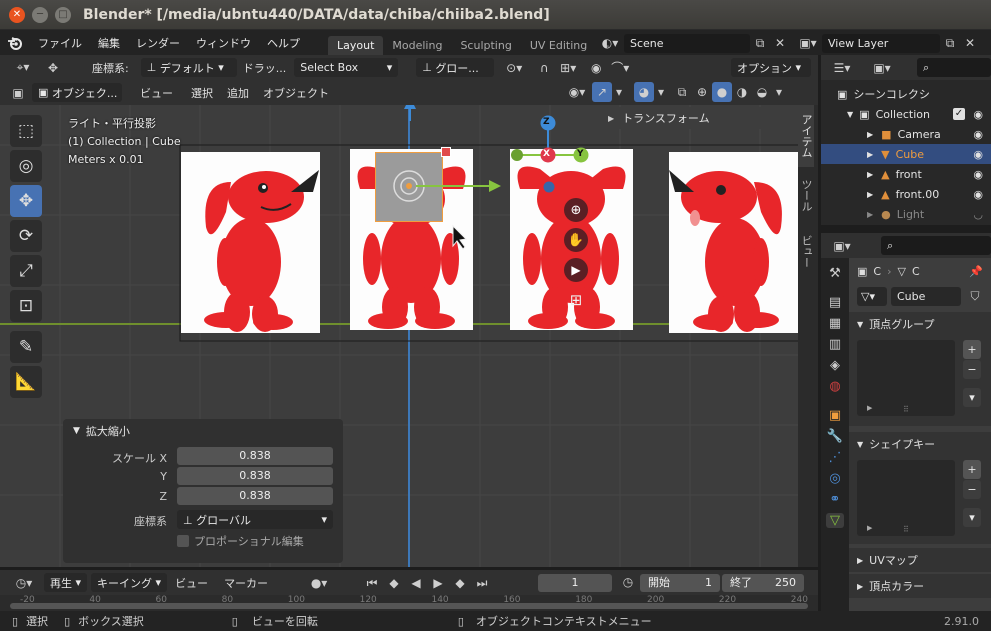 The image size is (991, 631). What do you see at coordinates (733, 242) in the screenshot?
I see `image-plane-side-right` at bounding box center [733, 242].